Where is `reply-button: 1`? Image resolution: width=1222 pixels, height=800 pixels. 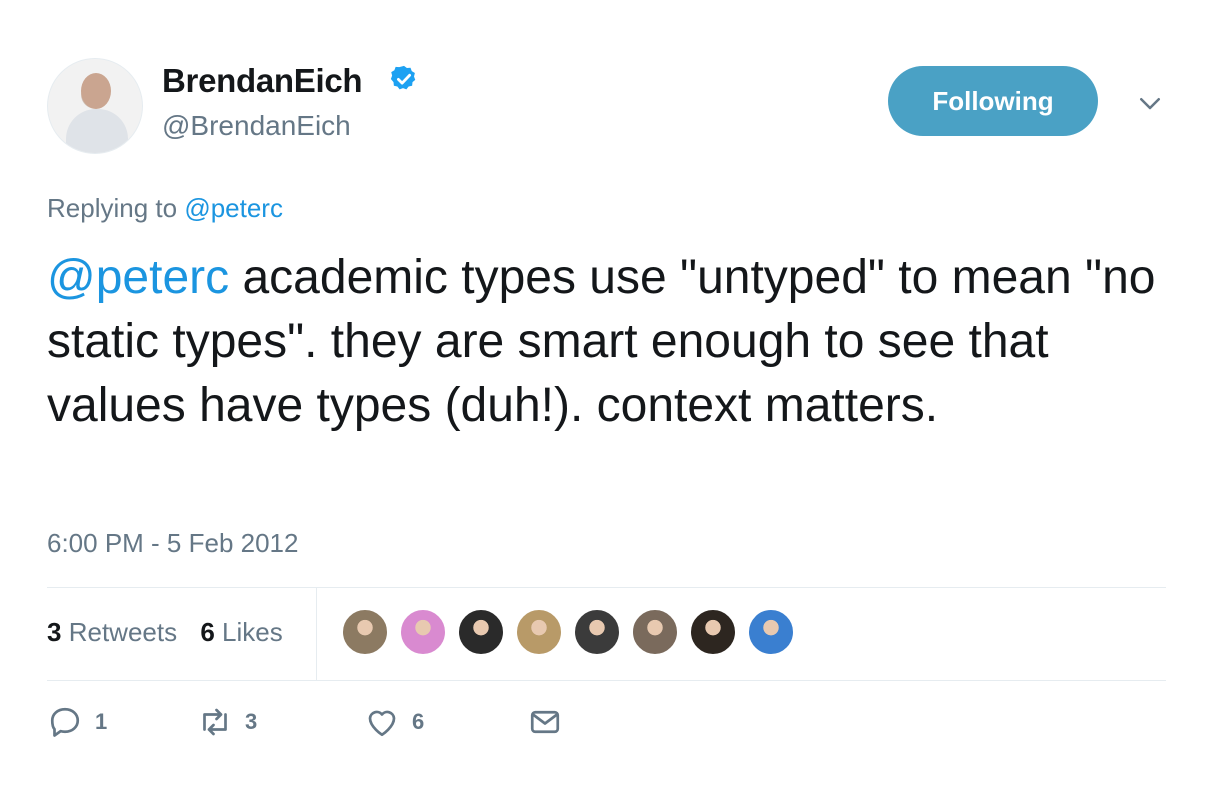
reply-button: 1 is located at coordinates (122, 722).